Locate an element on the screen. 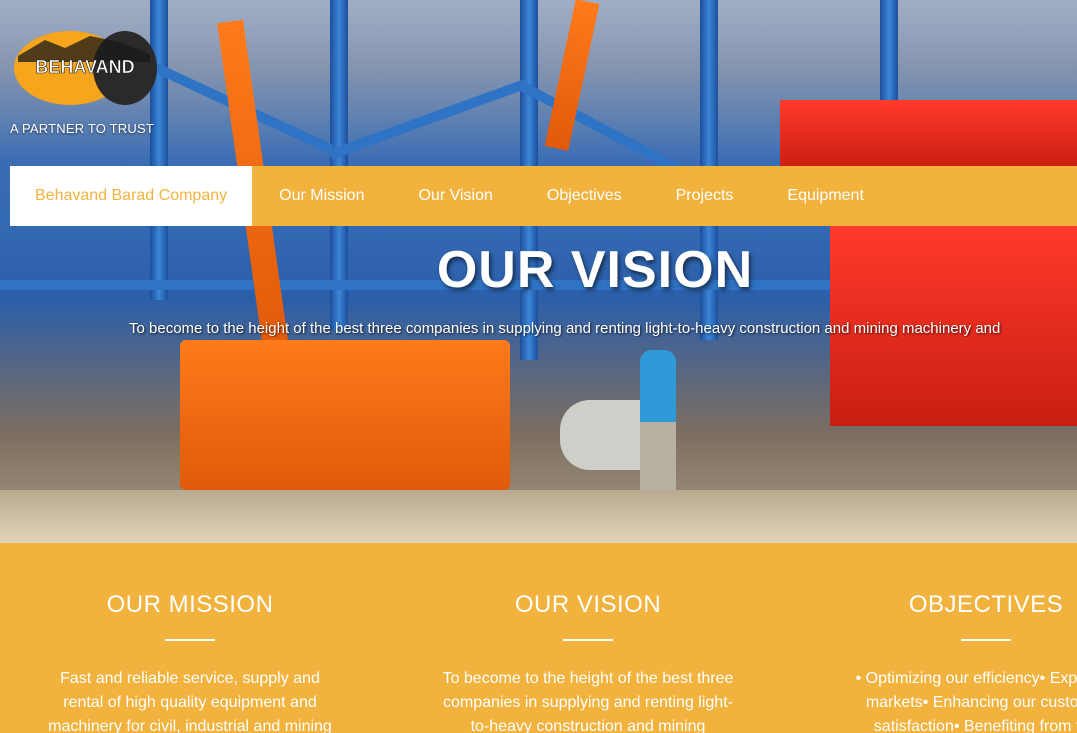 Image resolution: width=1077 pixels, height=733 pixels. nav-item-our-vision: Our Vision is located at coordinates (455, 196).